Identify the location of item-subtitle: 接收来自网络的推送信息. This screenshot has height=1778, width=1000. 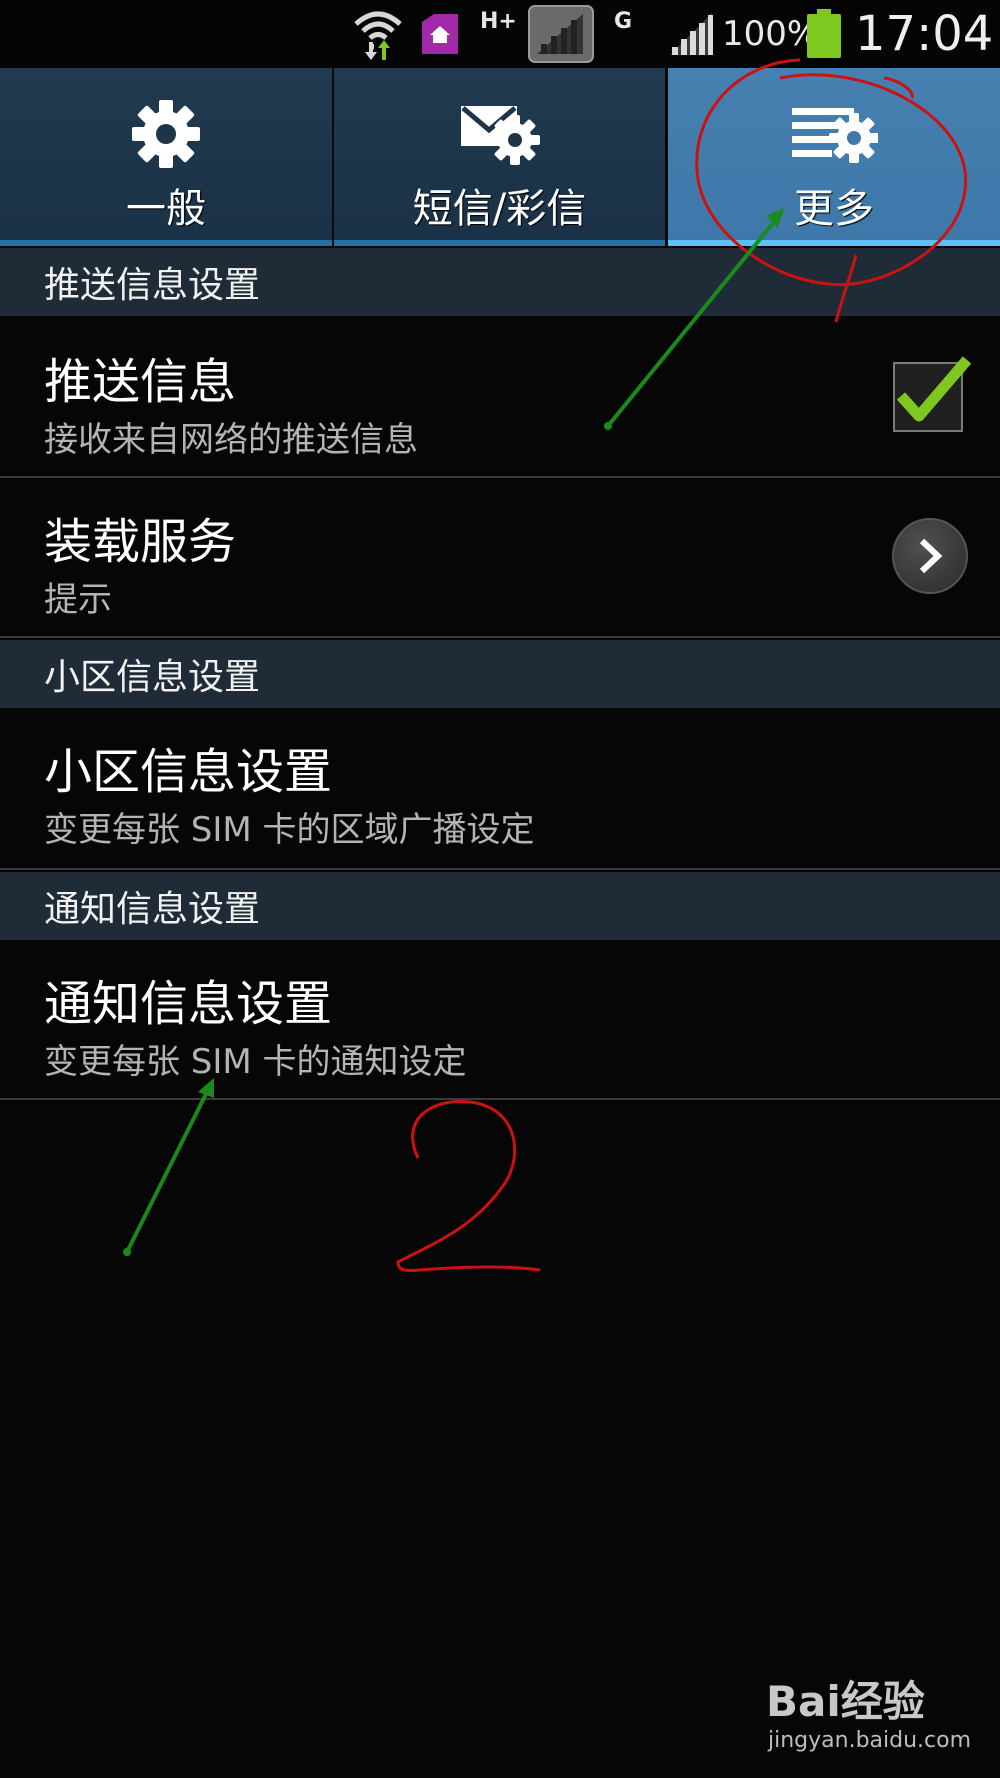
(231, 440).